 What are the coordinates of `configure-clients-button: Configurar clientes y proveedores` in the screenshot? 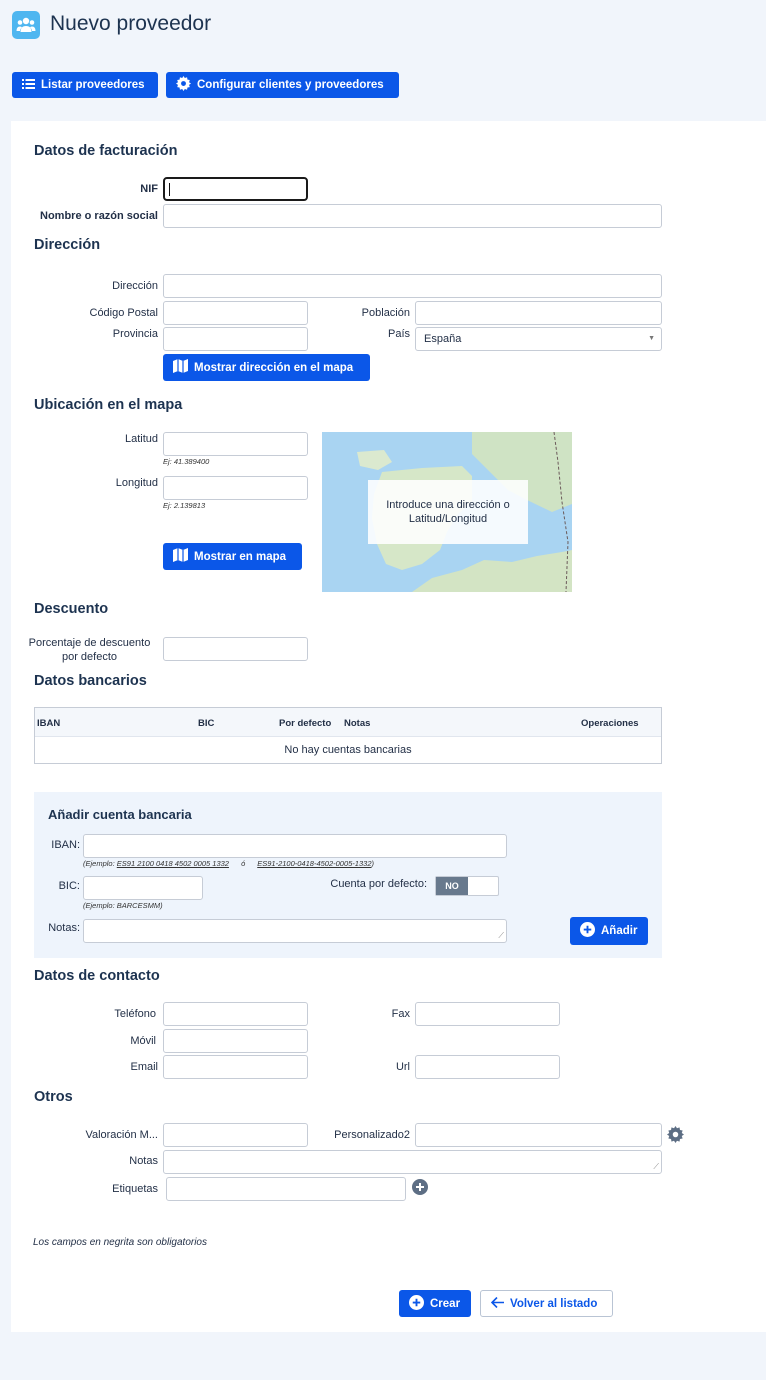 It's located at (282, 85).